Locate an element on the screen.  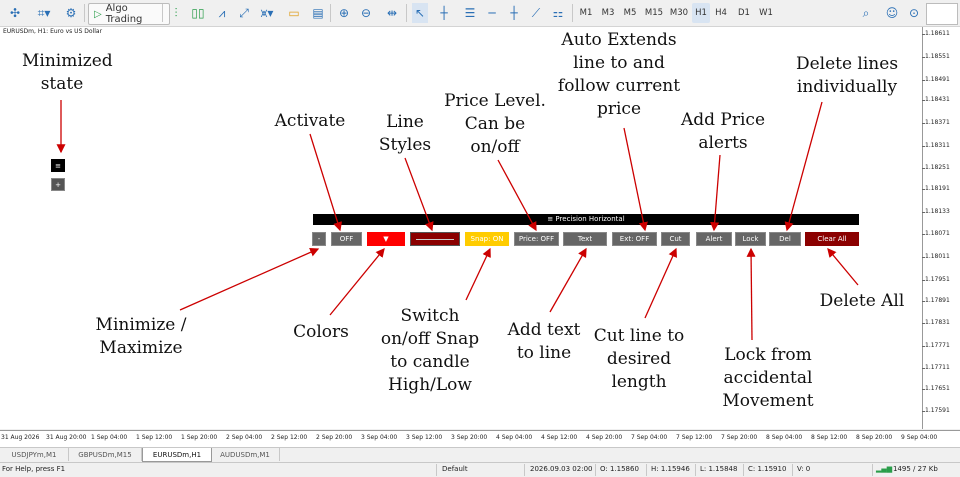
time-tick: 2 Sep 12:00 is located at coordinates (289, 437).